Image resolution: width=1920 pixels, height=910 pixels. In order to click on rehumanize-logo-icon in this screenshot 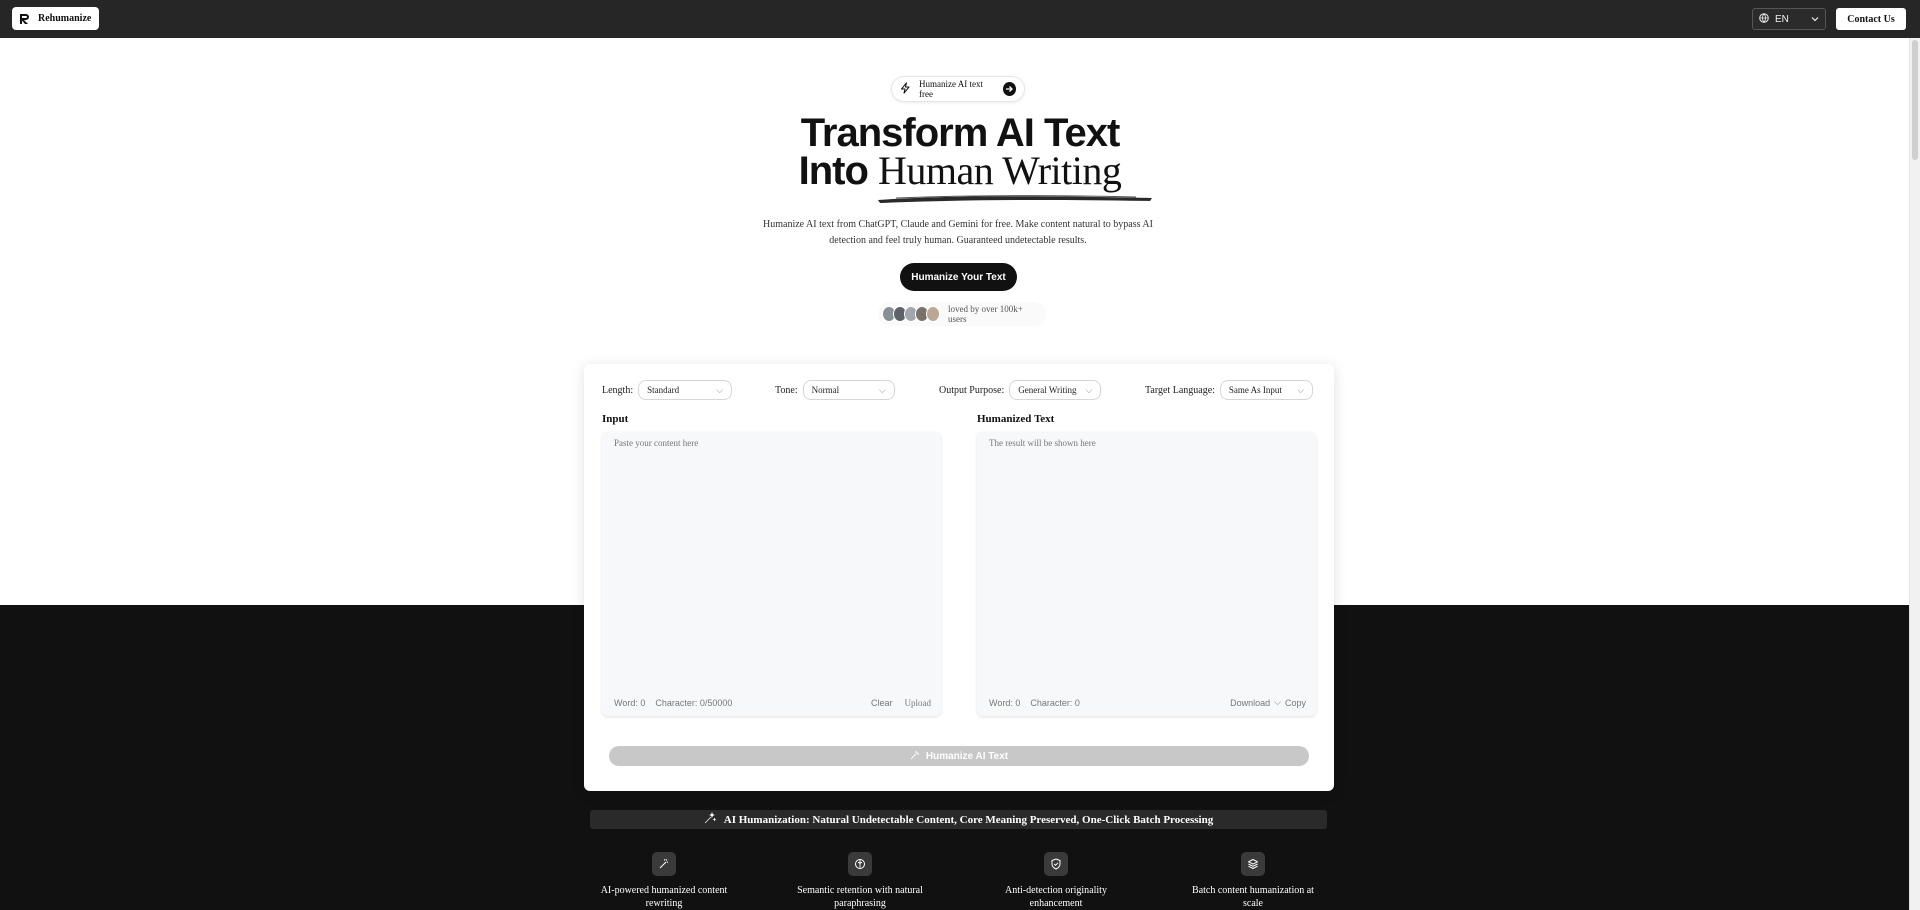, I will do `click(25, 19)`.